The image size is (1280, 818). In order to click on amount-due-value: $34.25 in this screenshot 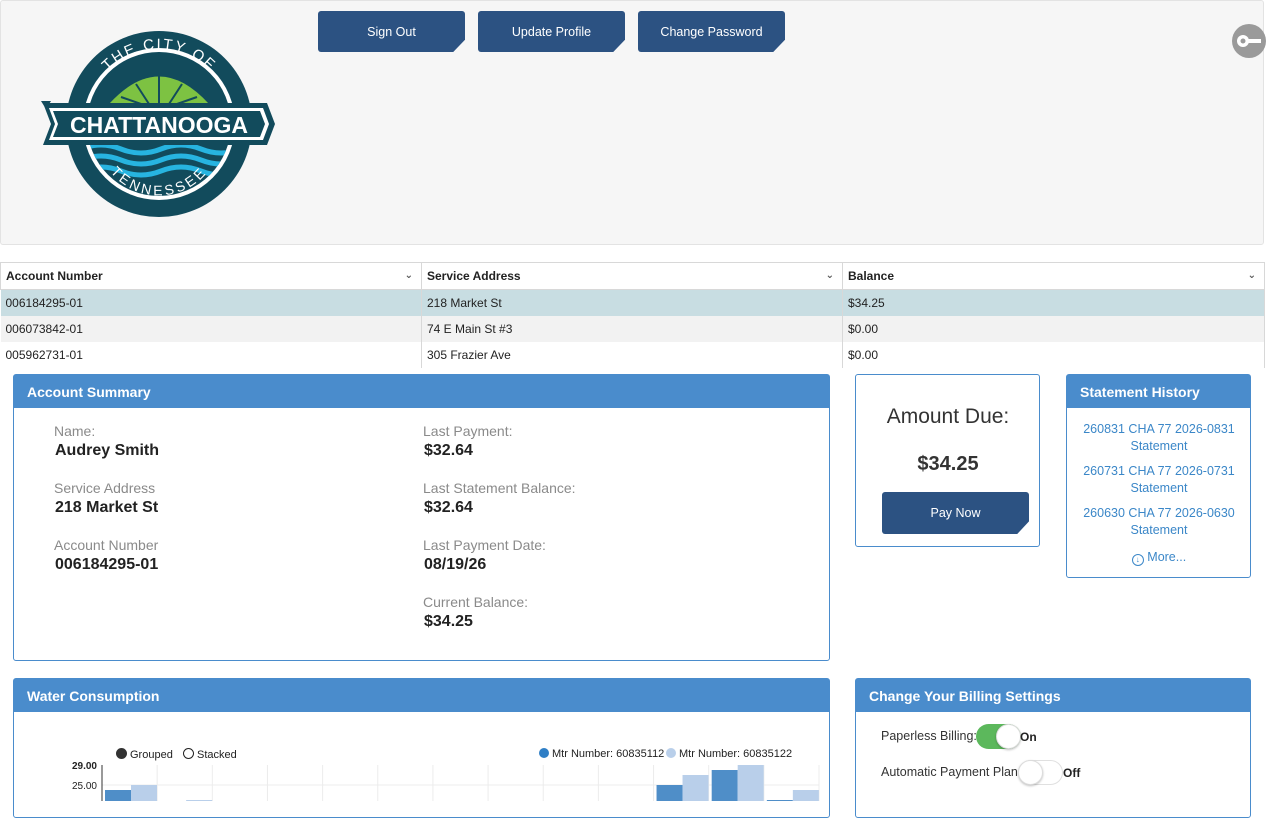, I will do `click(948, 464)`.